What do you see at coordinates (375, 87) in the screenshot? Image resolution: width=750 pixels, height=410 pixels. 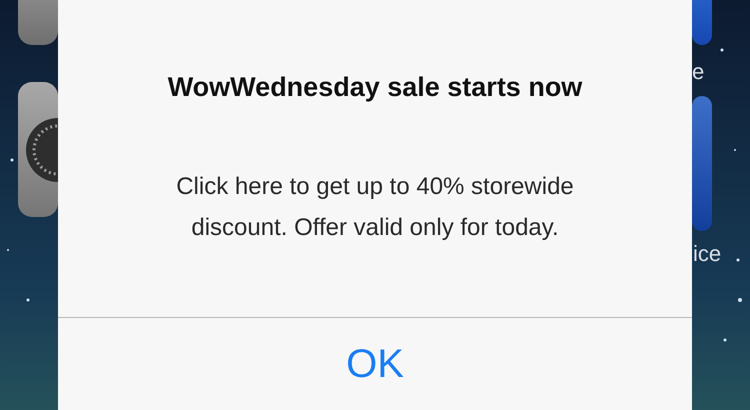 I see `alert-title: WowWednesday sale starts now` at bounding box center [375, 87].